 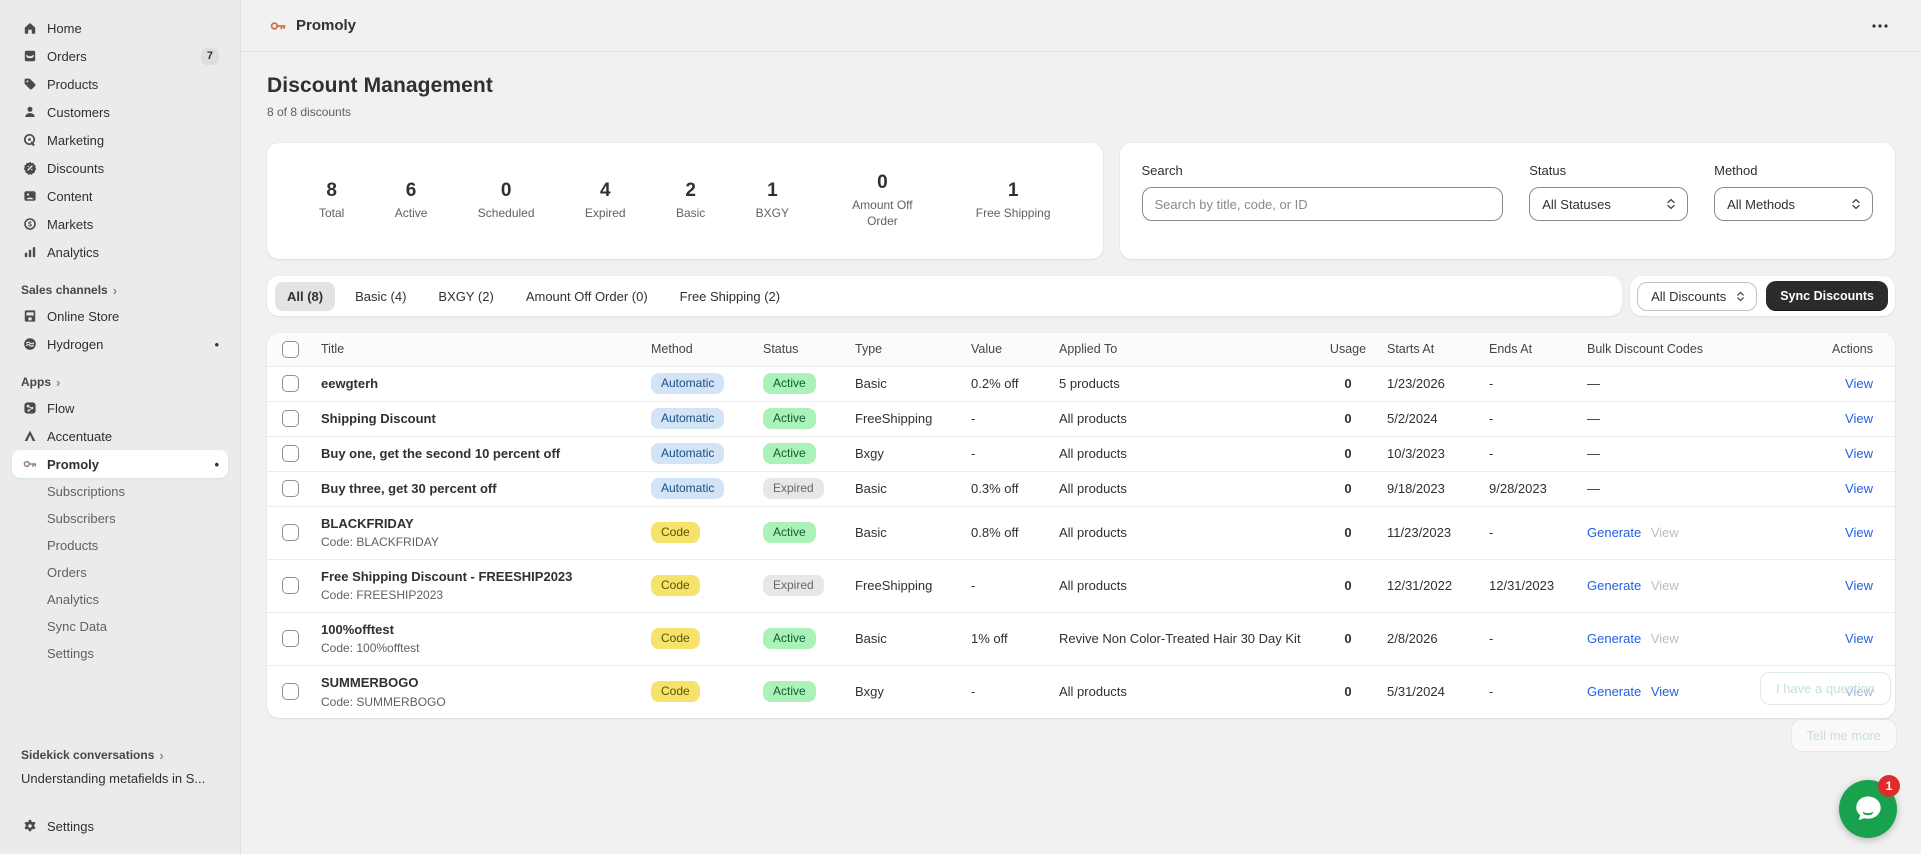 I want to click on starts-at: 10/3/2023, so click(x=1430, y=454).